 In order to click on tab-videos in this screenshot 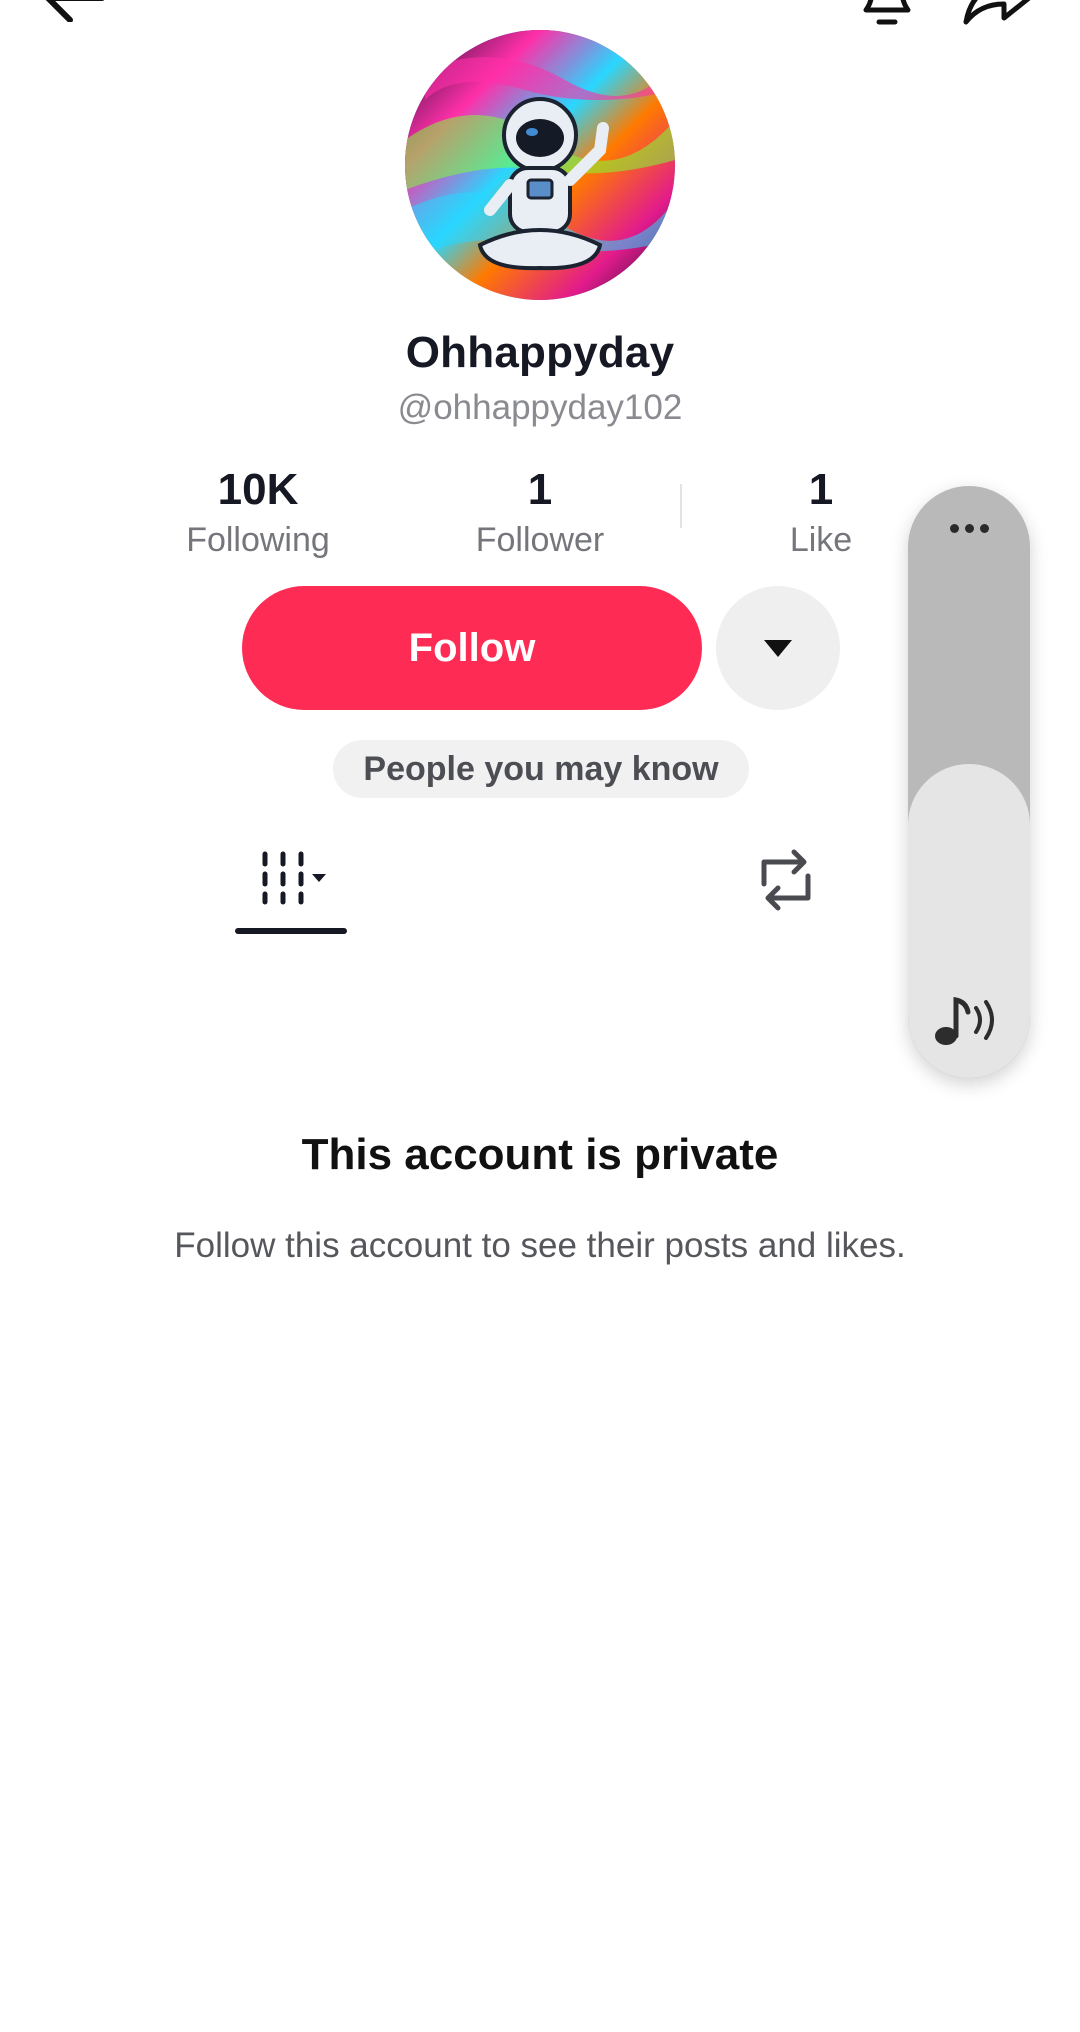, I will do `click(291, 885)`.